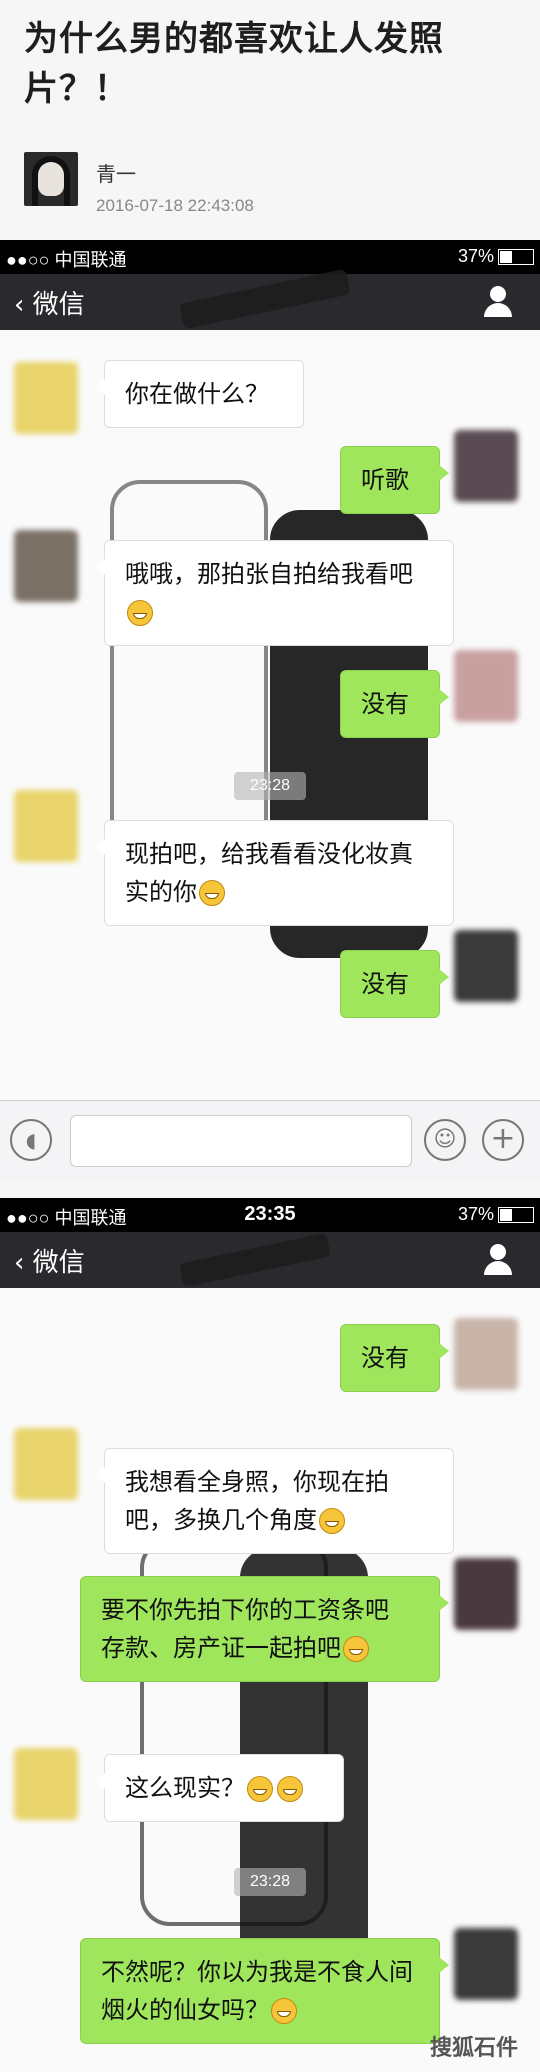 The width and height of the screenshot is (540, 2072). Describe the element at coordinates (264, 1629) in the screenshot. I see `message-bubble-out: 要不你先拍下你的工资条吧 存款、房产证一起拍吧` at that location.